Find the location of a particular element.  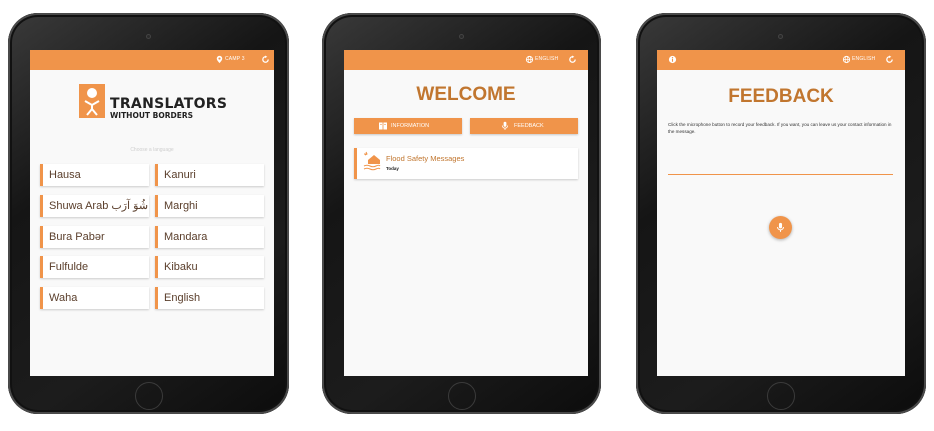

twb-logo-icon is located at coordinates (92, 101).